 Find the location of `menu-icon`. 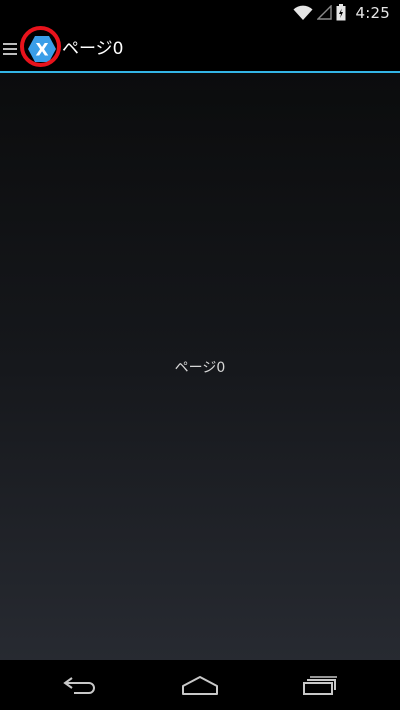

menu-icon is located at coordinates (10, 49).